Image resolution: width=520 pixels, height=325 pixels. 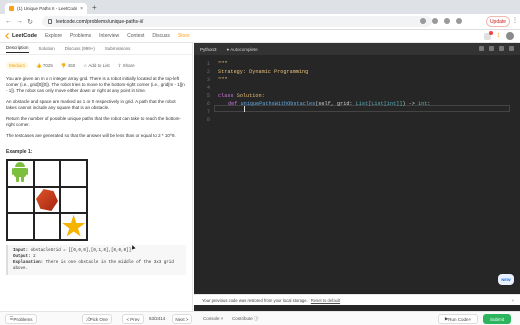 What do you see at coordinates (441, 21) in the screenshot?
I see `browser-extension-icons` at bounding box center [441, 21].